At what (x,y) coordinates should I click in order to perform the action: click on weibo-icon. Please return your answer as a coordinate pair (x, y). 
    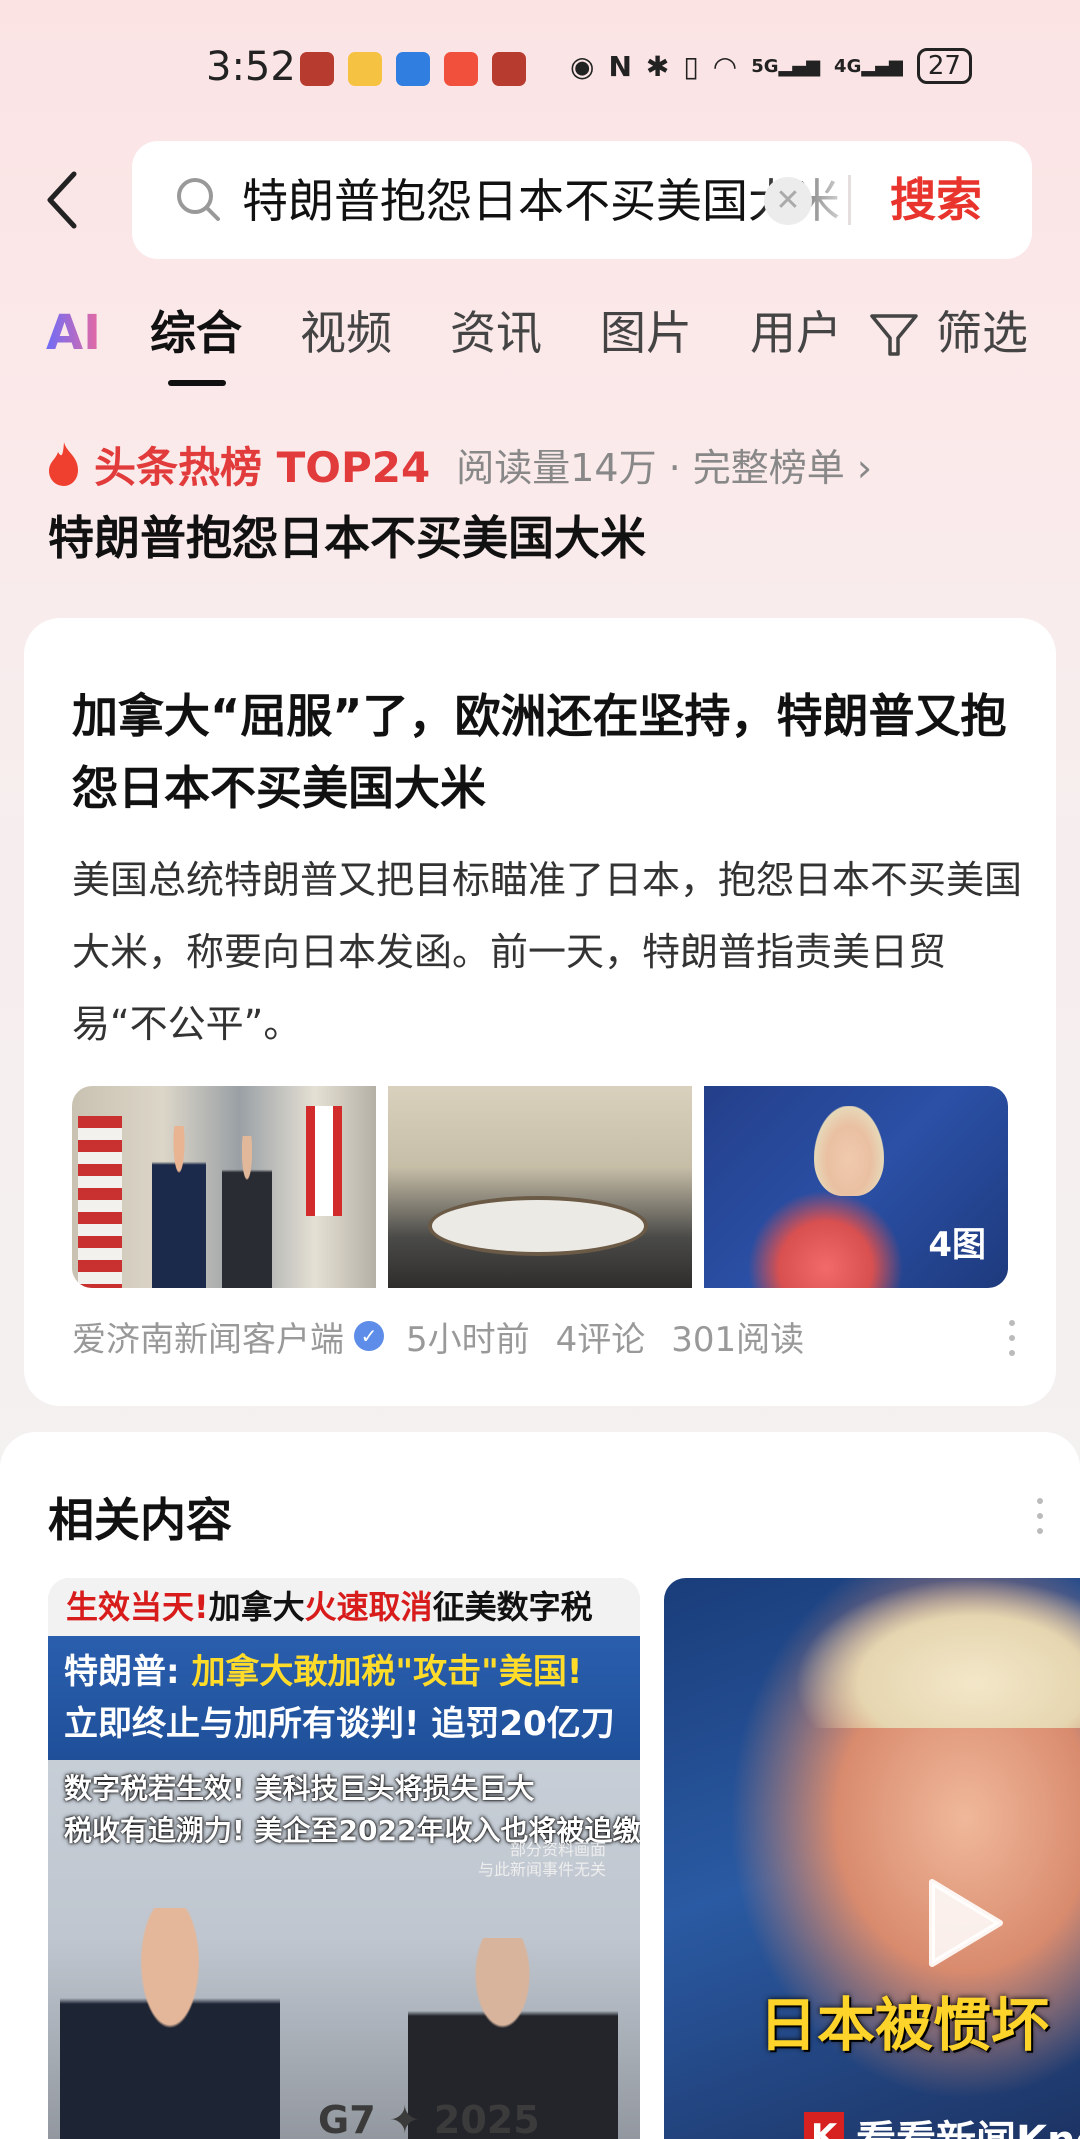
    Looking at the image, I should click on (365, 69).